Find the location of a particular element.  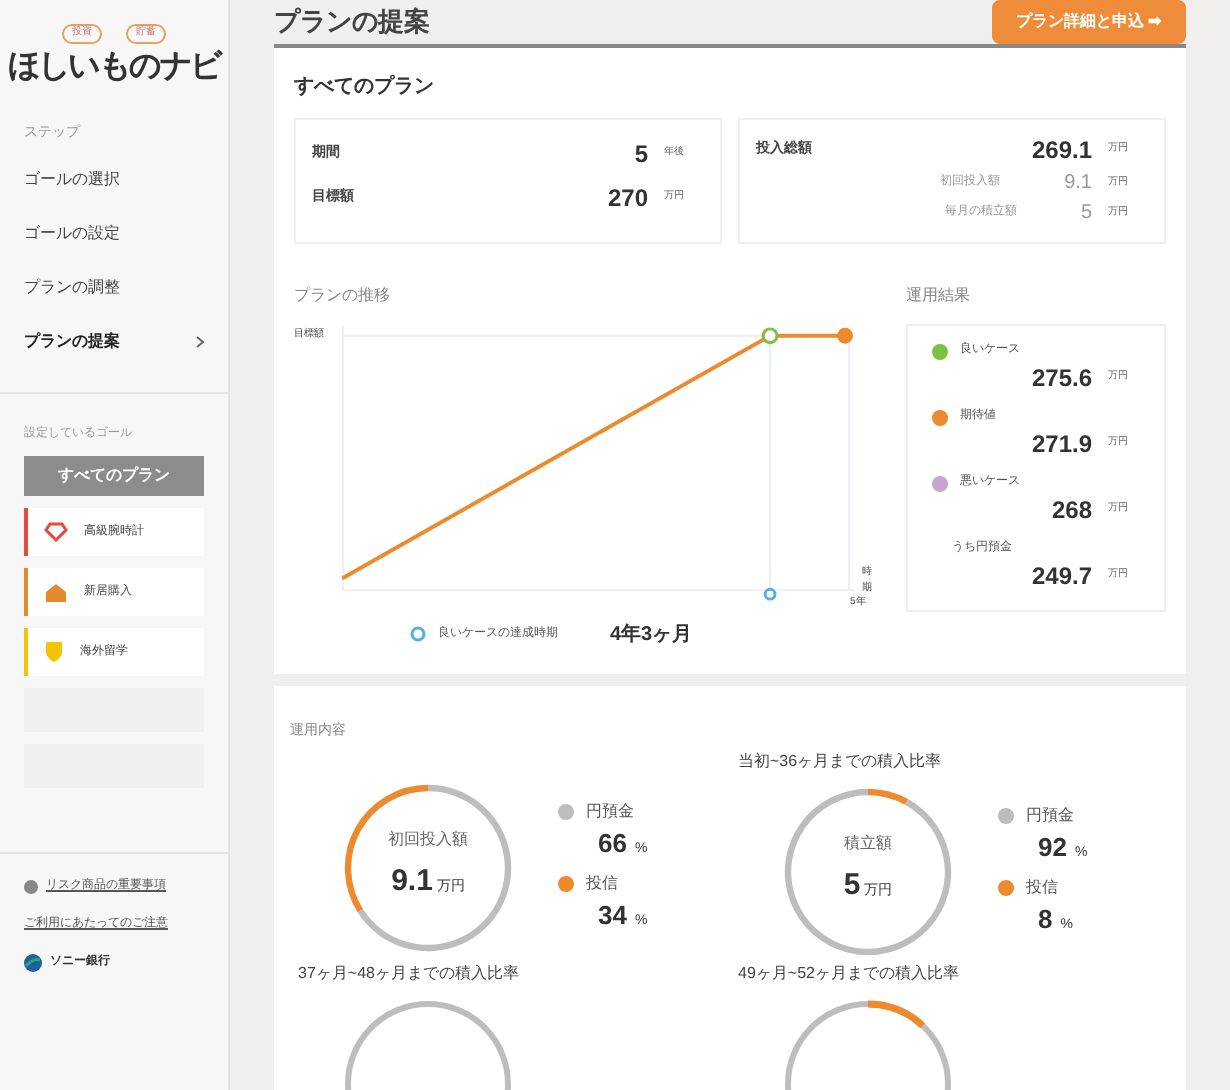

donut-heading: 37ヶ月~48ヶ月までの積入比率 is located at coordinates (409, 973).